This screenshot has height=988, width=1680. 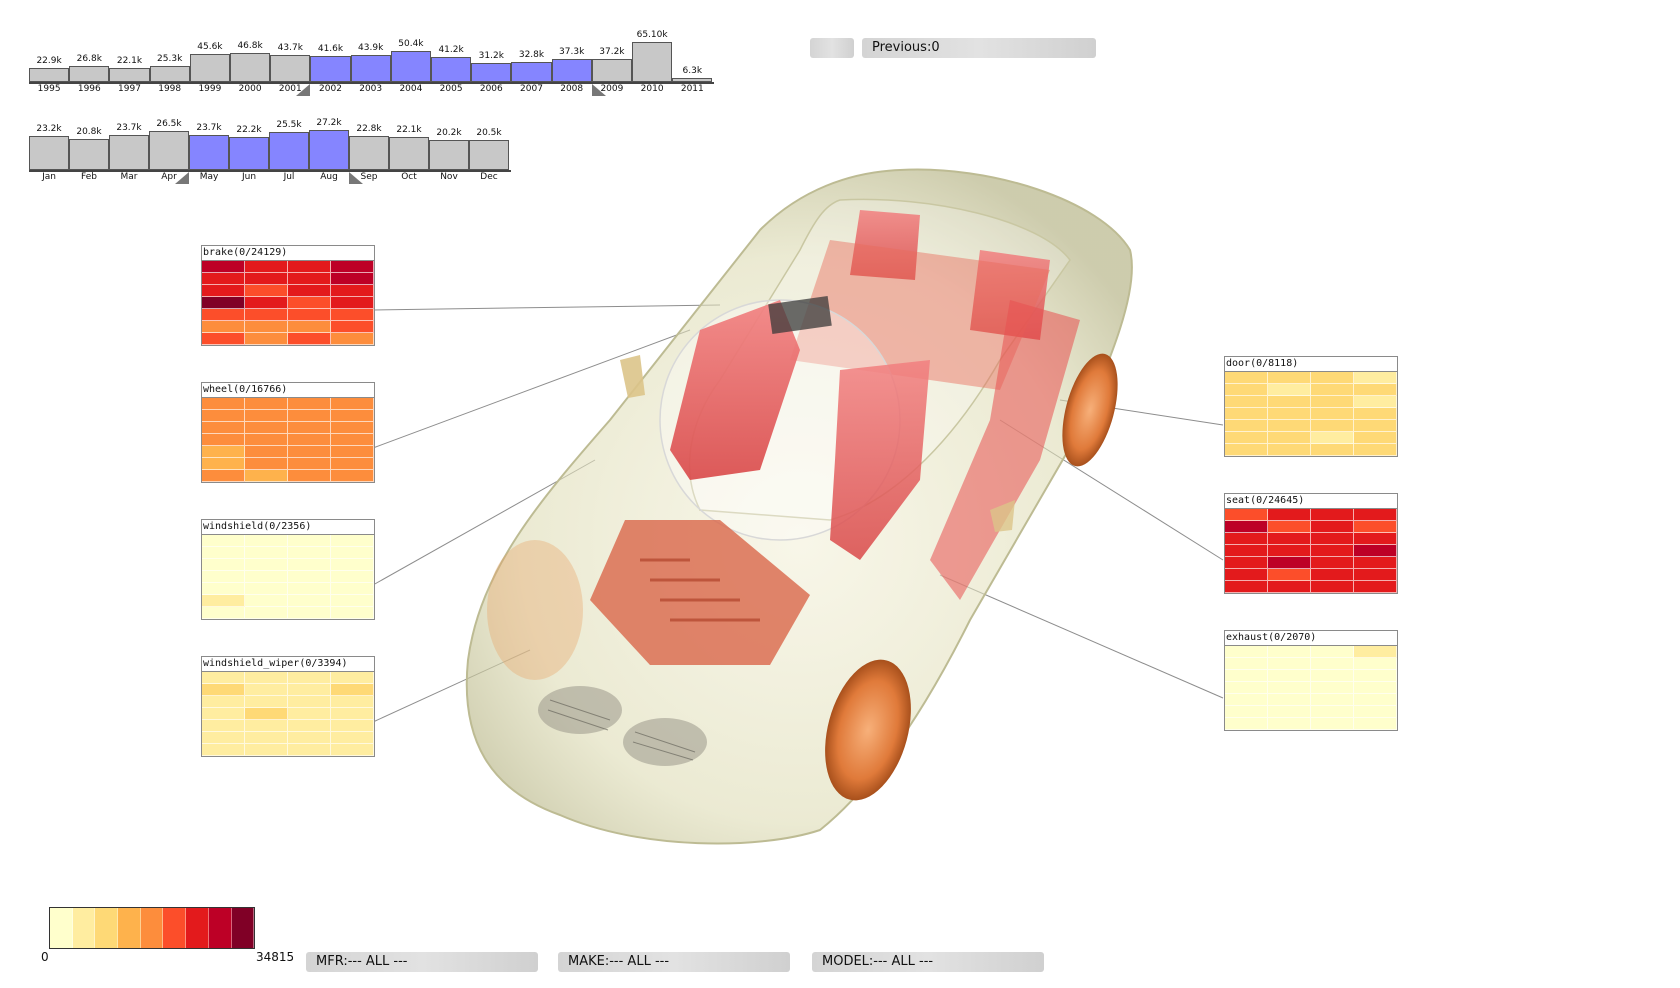 What do you see at coordinates (89, 154) in the screenshot?
I see `month-bar-Feb` at bounding box center [89, 154].